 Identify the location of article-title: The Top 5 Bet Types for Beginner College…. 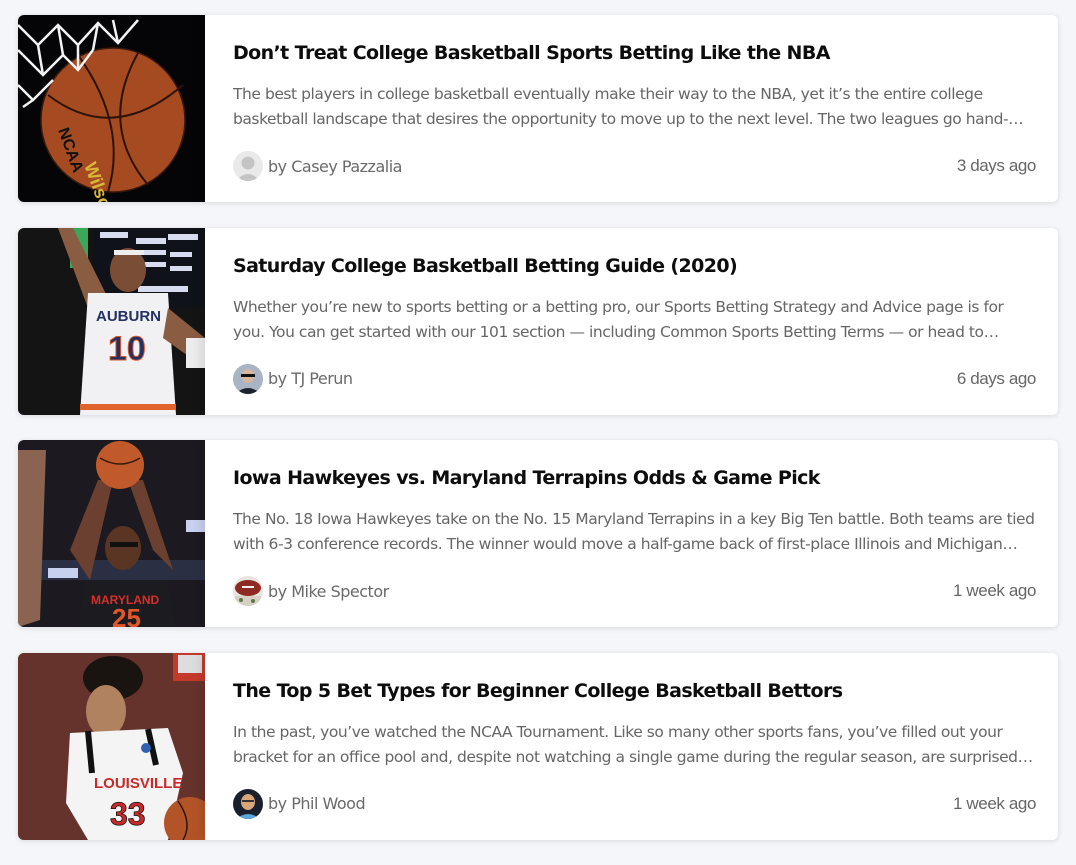
(634, 691).